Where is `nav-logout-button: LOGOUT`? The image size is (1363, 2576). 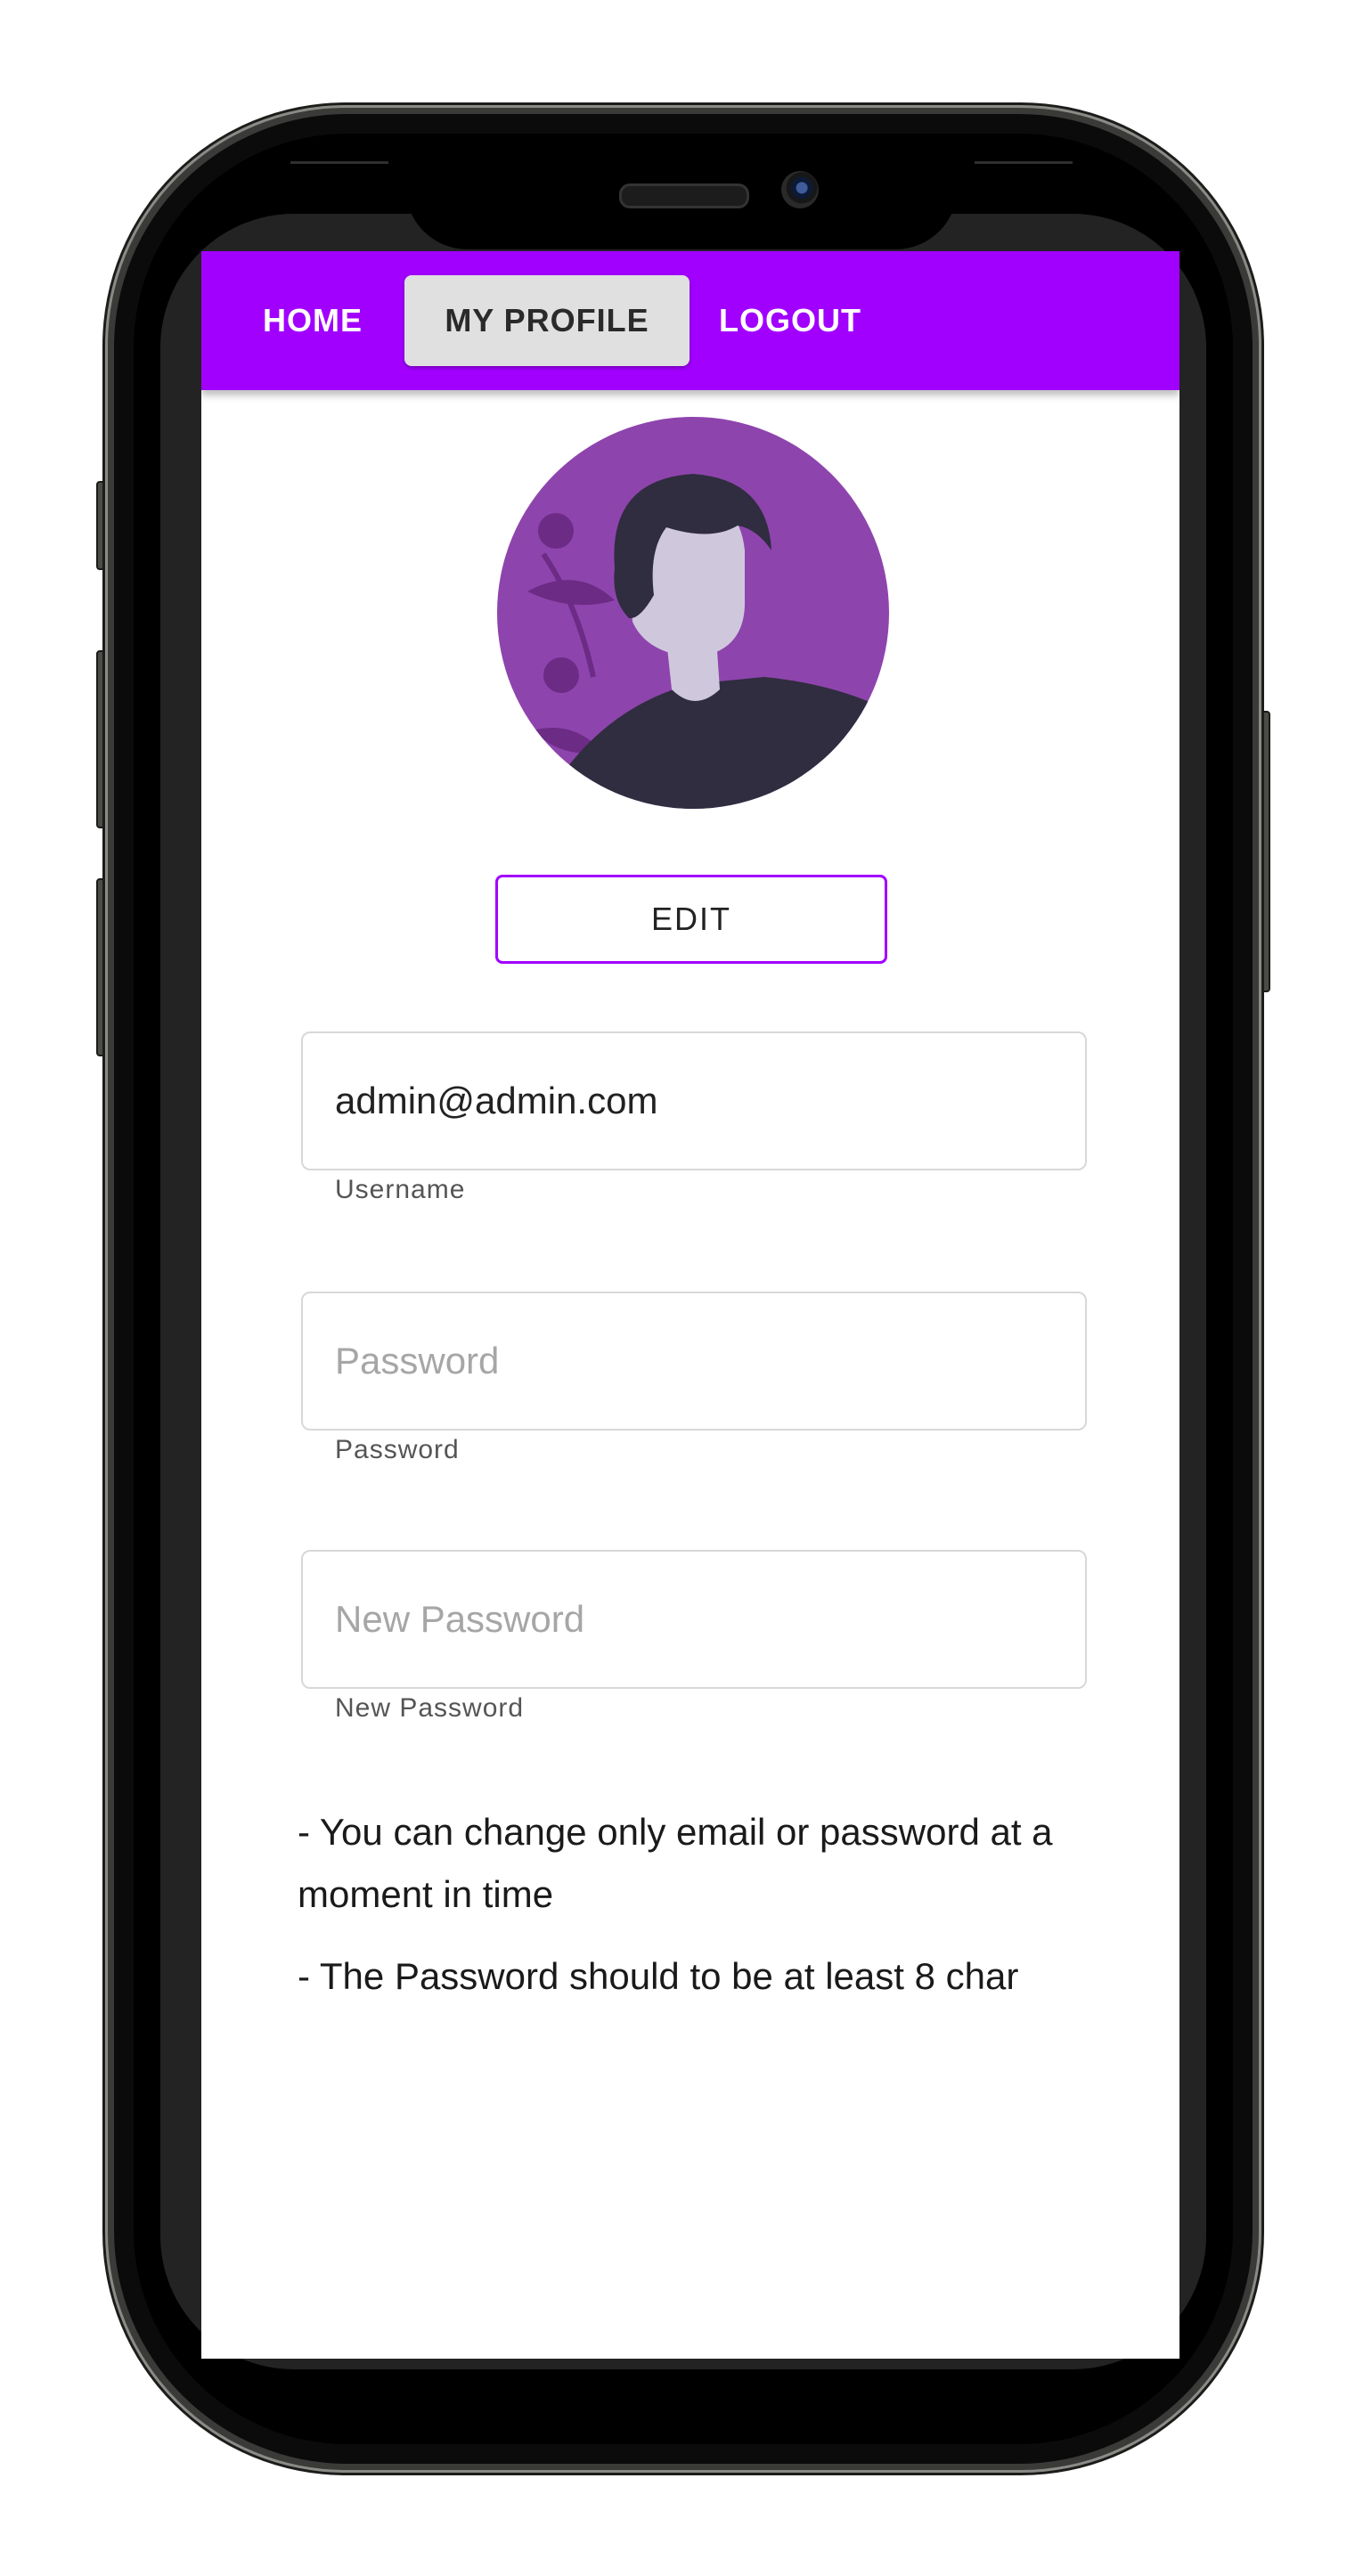 nav-logout-button: LOGOUT is located at coordinates (790, 320).